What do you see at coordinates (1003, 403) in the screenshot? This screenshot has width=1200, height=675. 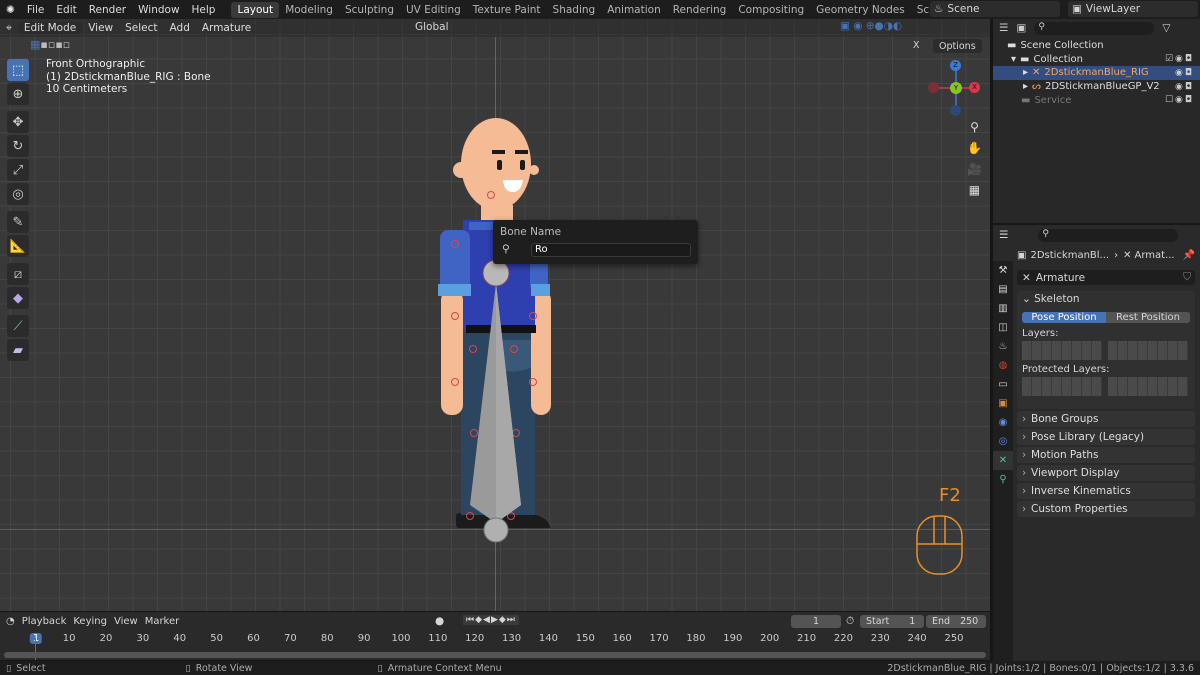 I see `object-tab: ▣` at bounding box center [1003, 403].